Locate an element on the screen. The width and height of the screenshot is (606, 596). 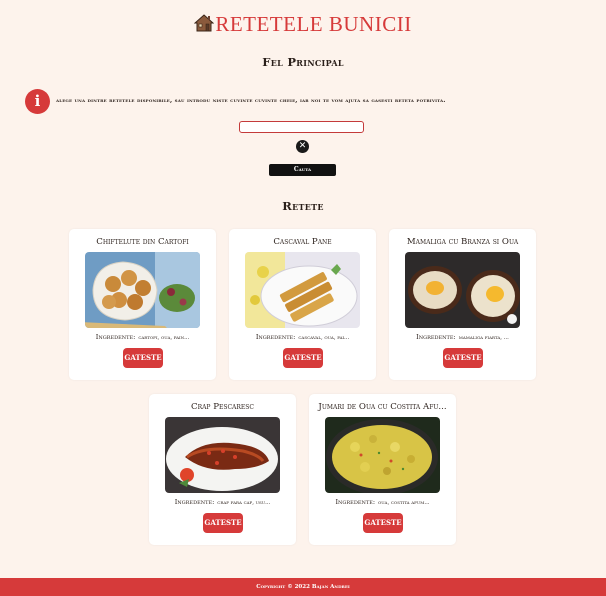
recipe-title: Crap Pescaresc is located at coordinates (222, 407).